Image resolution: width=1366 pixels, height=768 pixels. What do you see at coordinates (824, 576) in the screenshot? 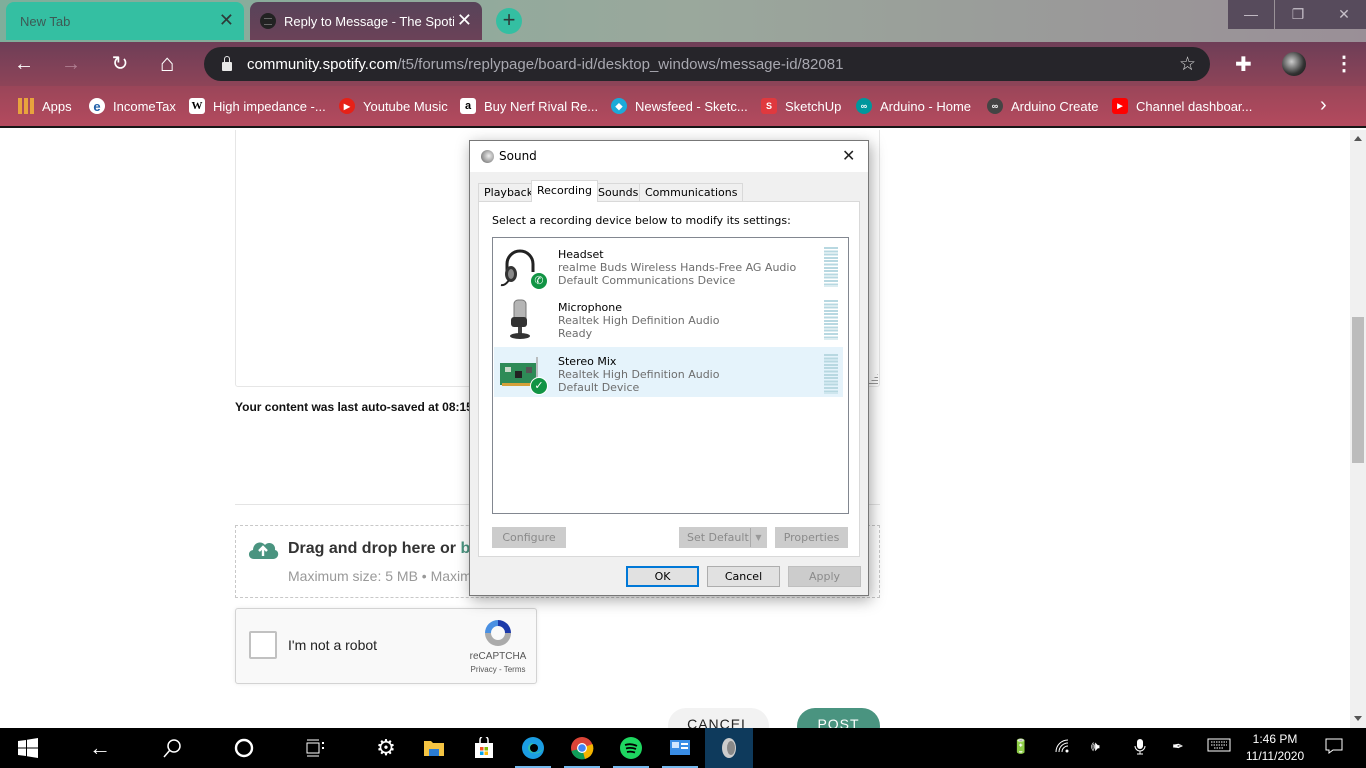
I see `apply-button: Apply` at bounding box center [824, 576].